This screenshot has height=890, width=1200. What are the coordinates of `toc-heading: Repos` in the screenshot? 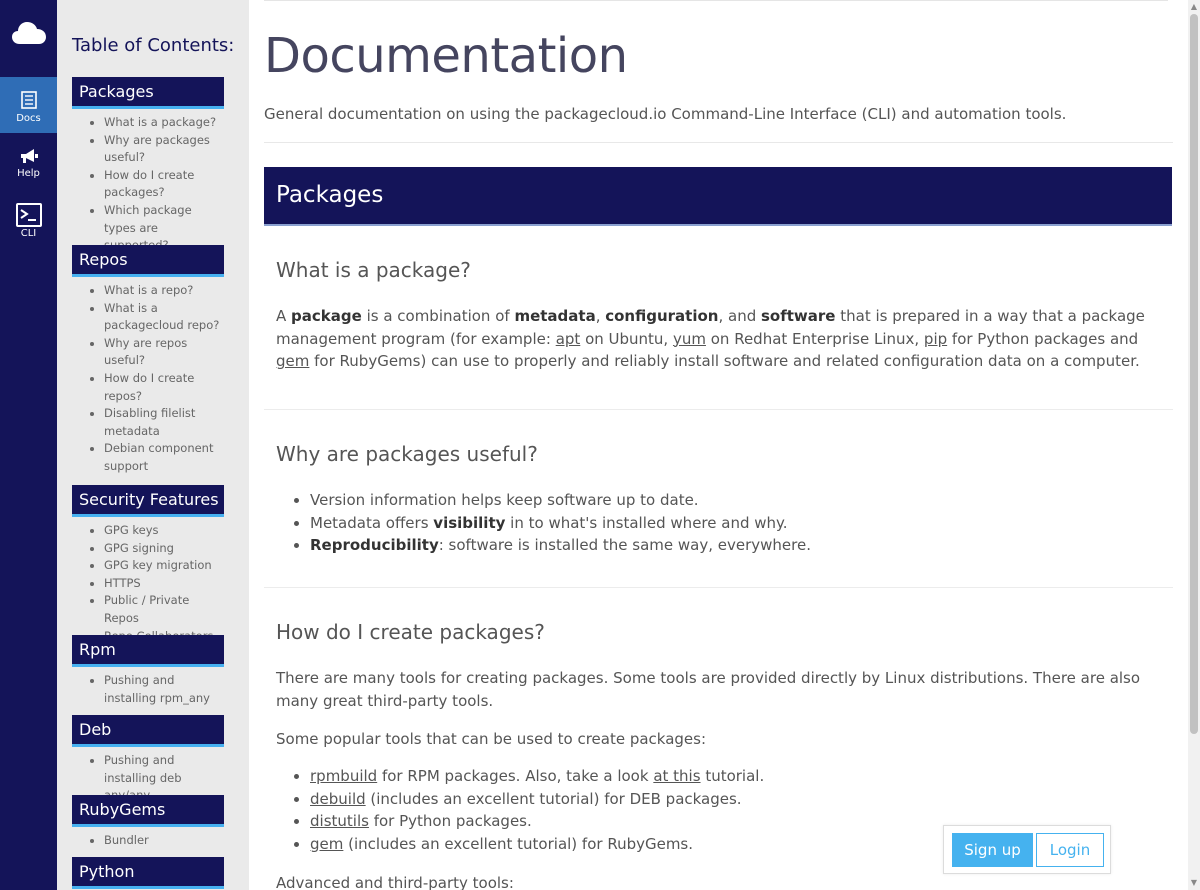 It's located at (148, 261).